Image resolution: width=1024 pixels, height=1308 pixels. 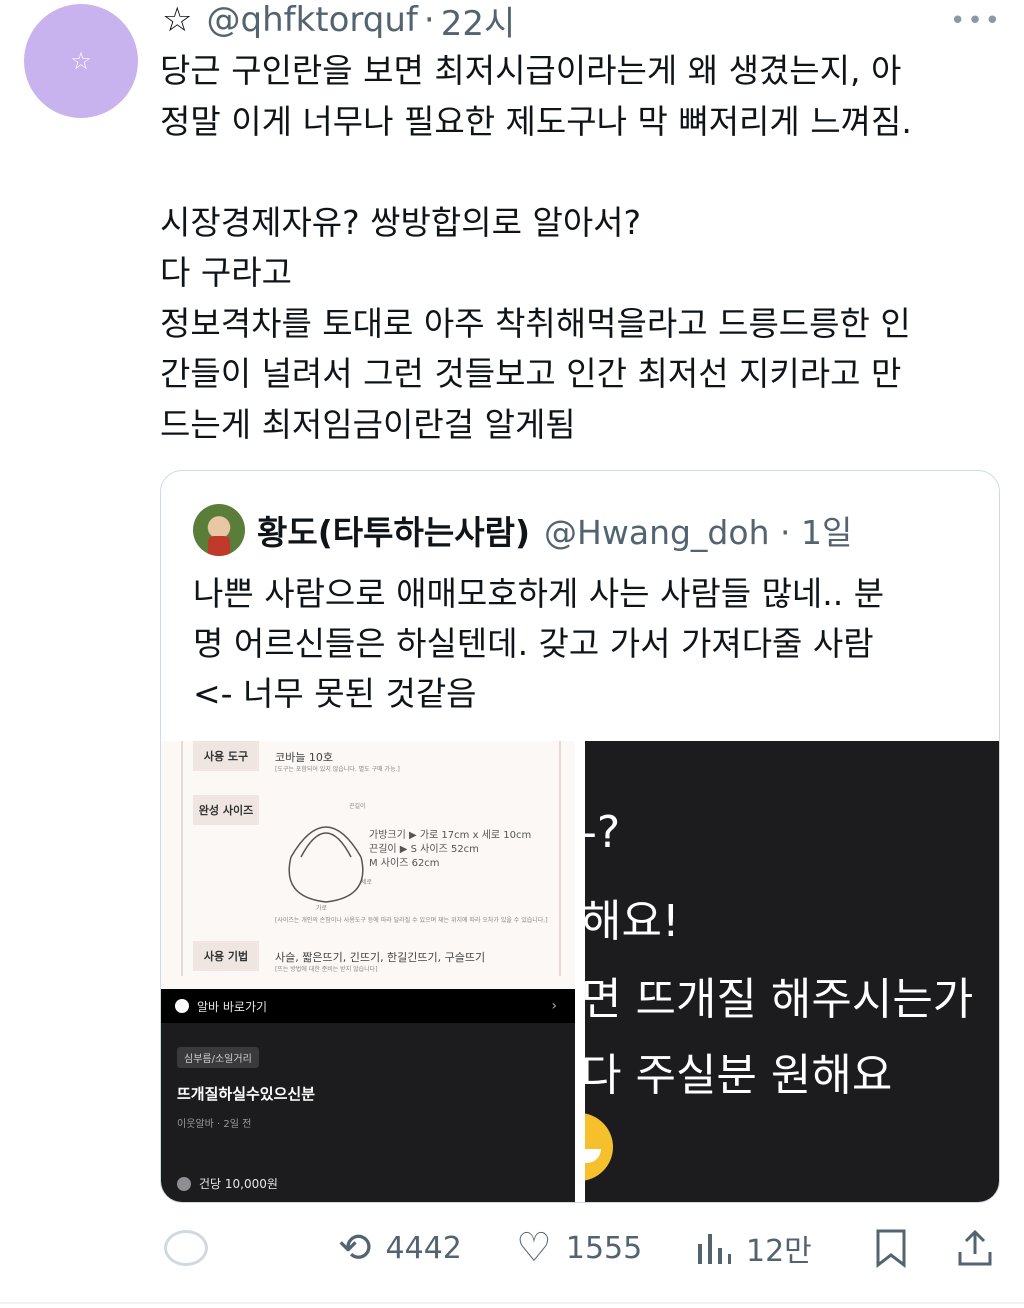 I want to click on bag-diagram, so click(x=326, y=864).